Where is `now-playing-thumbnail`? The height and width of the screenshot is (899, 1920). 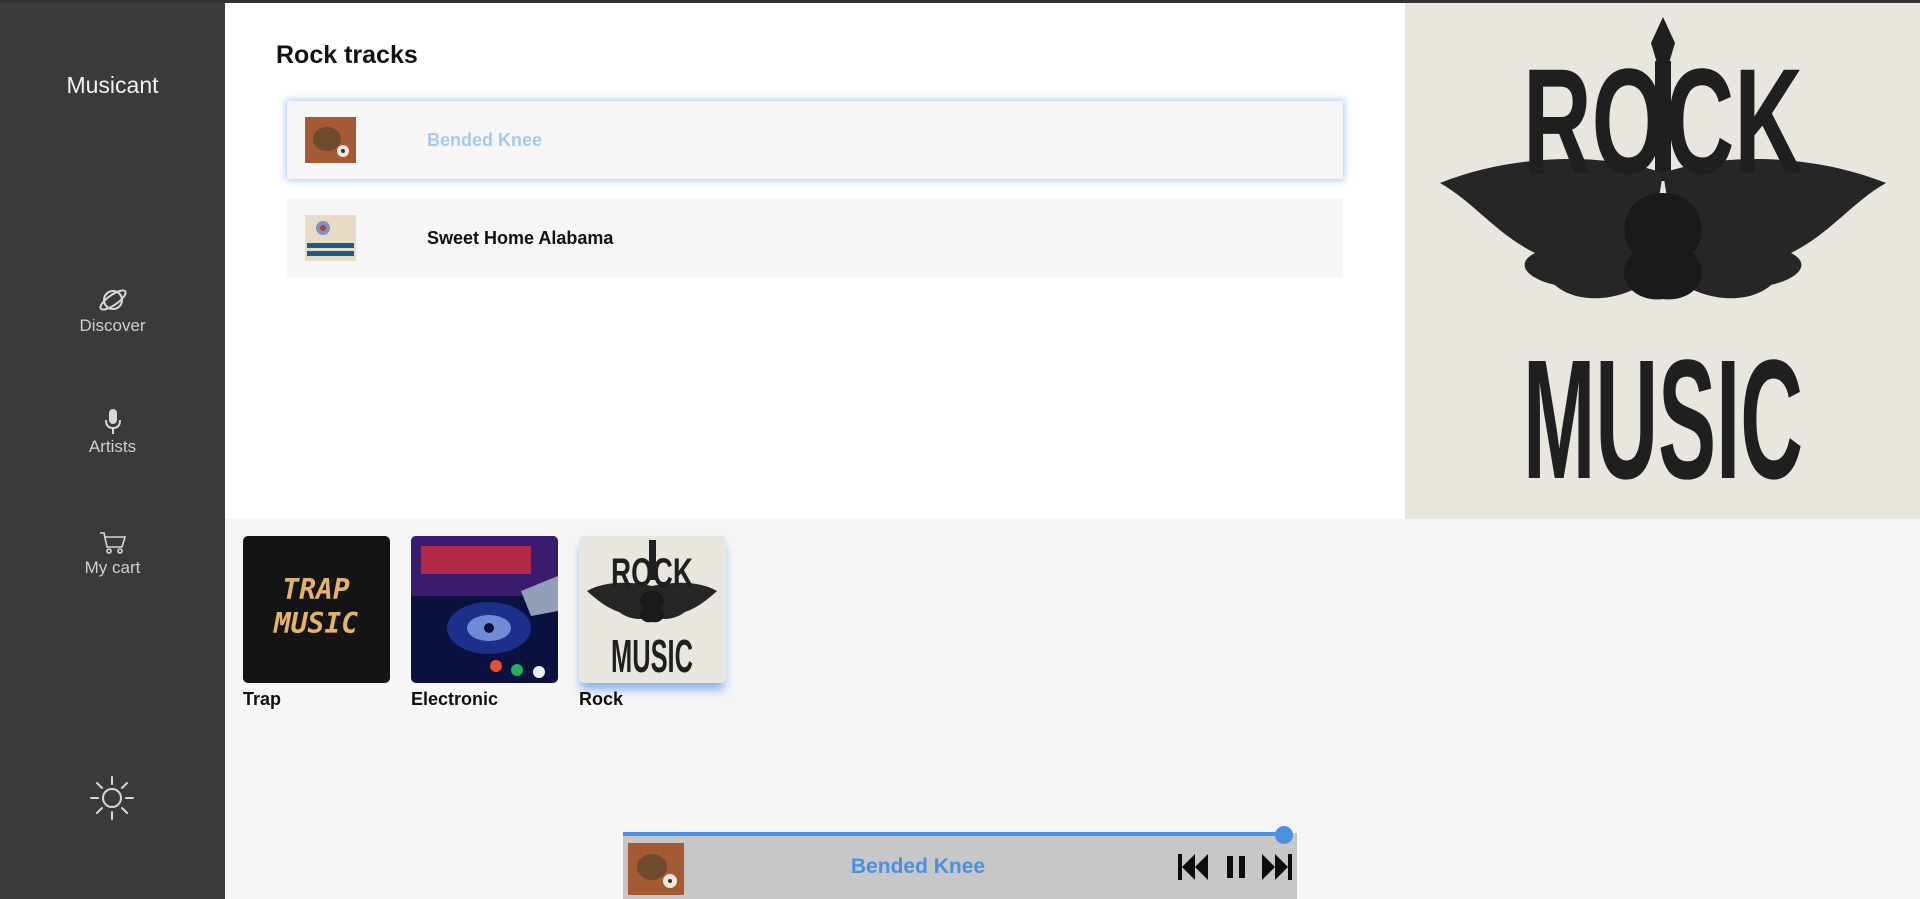
now-playing-thumbnail is located at coordinates (656, 869).